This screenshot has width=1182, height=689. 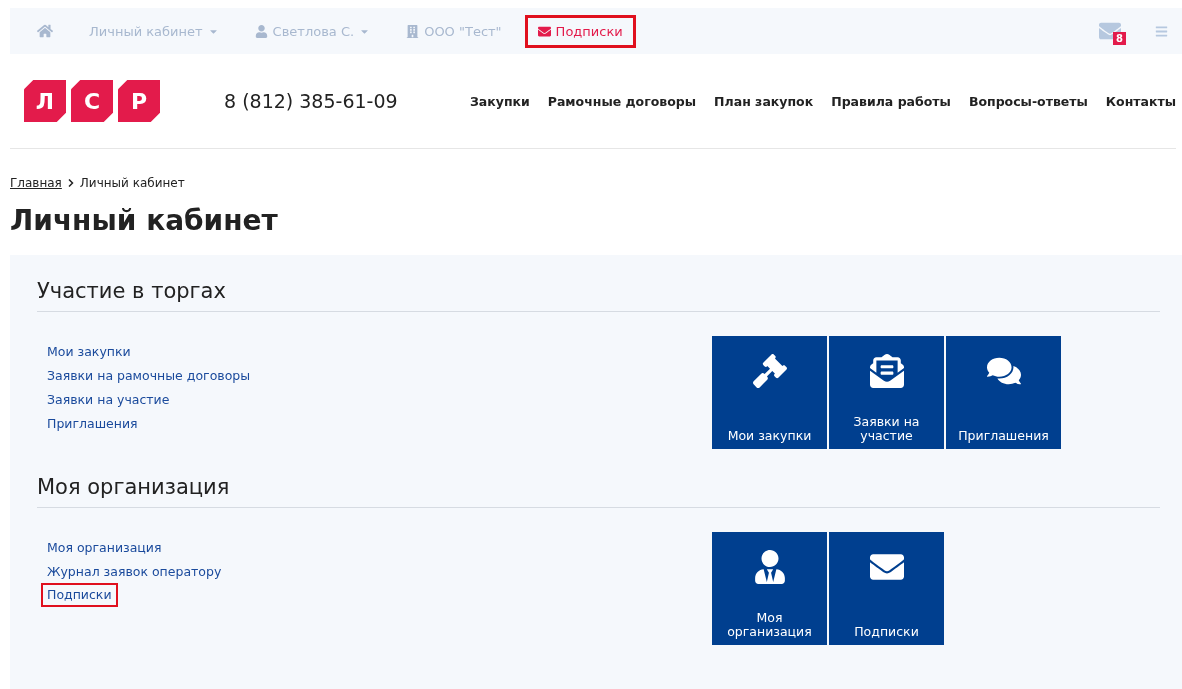 What do you see at coordinates (134, 572) in the screenshot?
I see `section-link: Журнал заявок оператору` at bounding box center [134, 572].